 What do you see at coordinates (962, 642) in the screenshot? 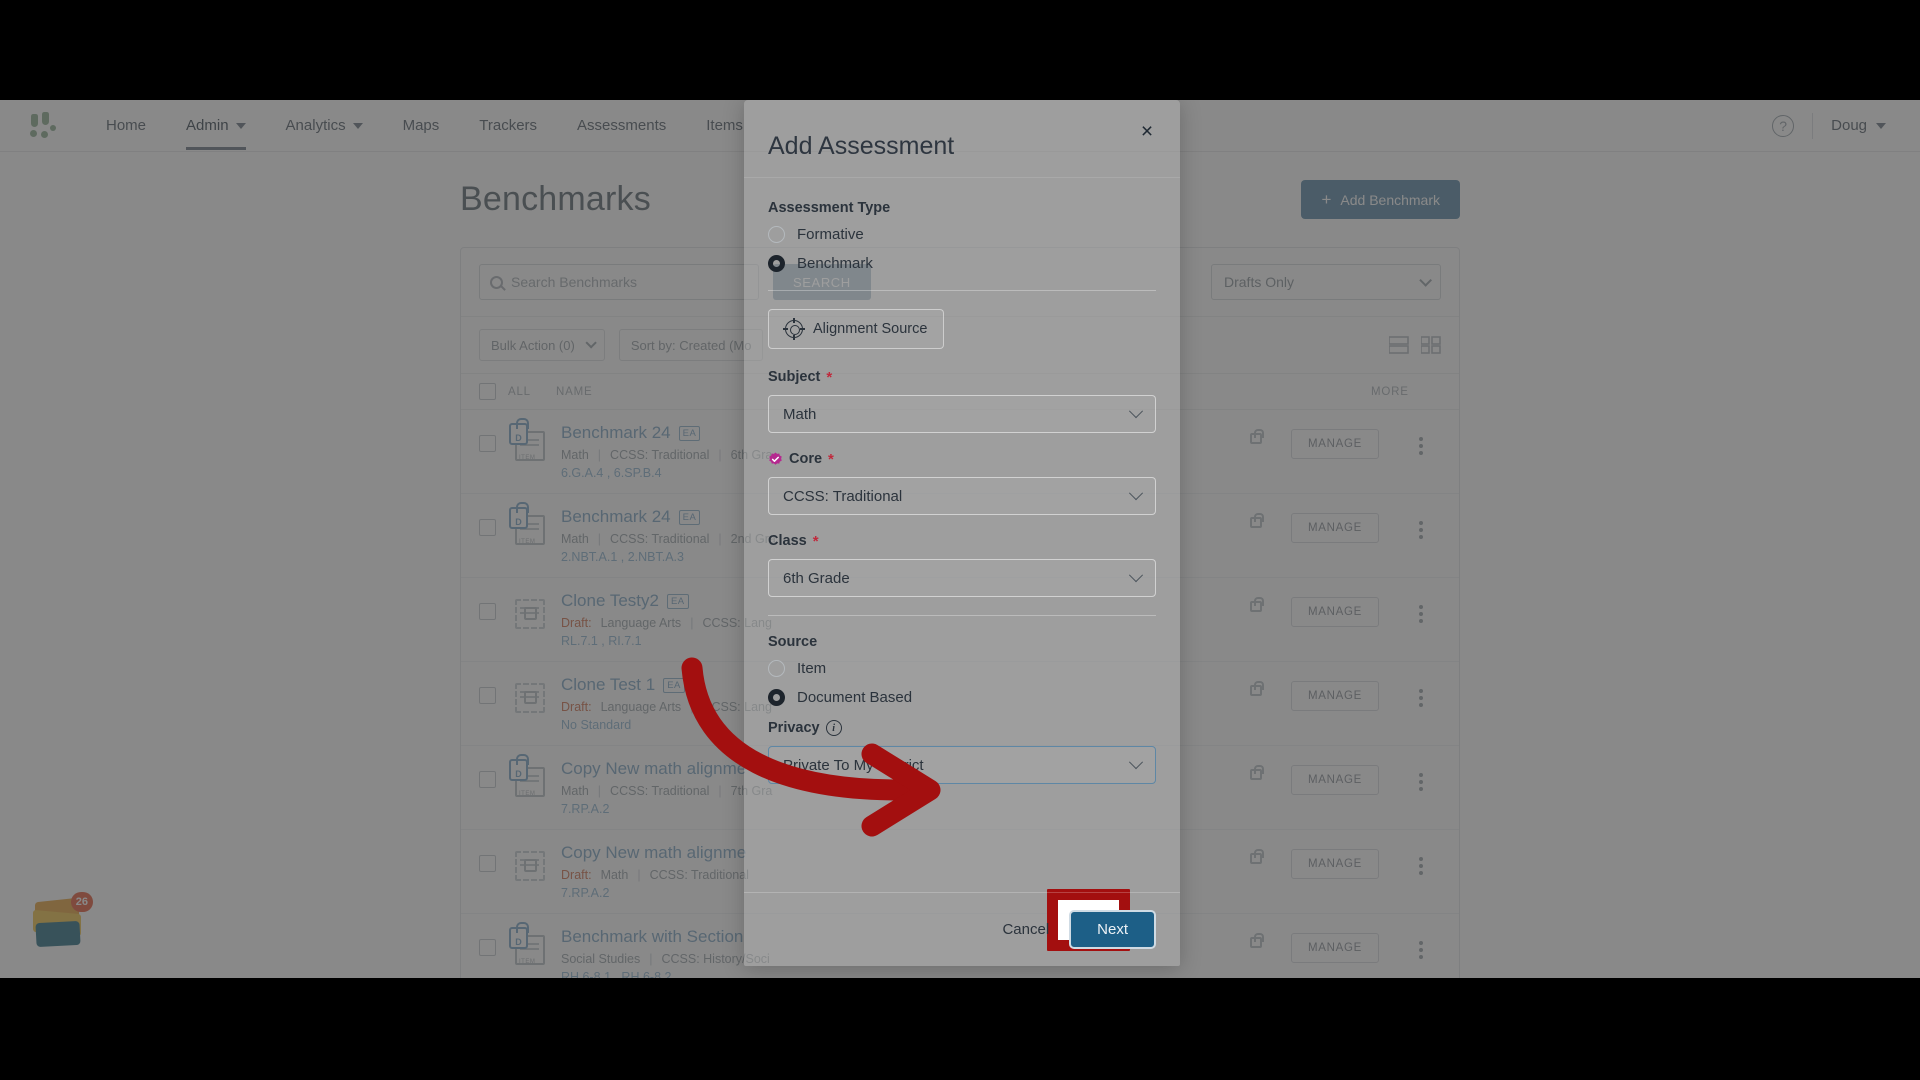
I see `source-label: Source` at bounding box center [962, 642].